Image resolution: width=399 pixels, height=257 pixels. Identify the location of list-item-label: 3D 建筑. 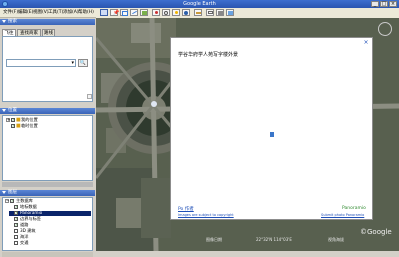
(28, 230).